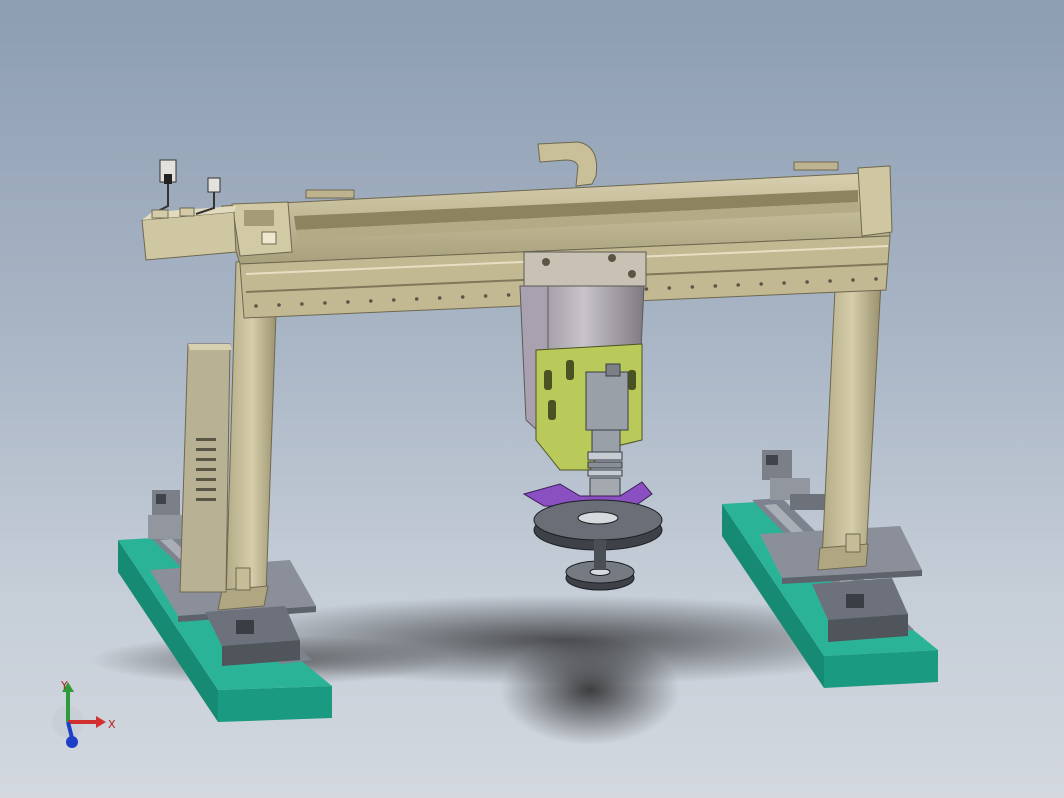 Image resolution: width=1064 pixels, height=798 pixels. Describe the element at coordinates (875, 201) in the screenshot. I see `beam-end-cap-right` at that location.